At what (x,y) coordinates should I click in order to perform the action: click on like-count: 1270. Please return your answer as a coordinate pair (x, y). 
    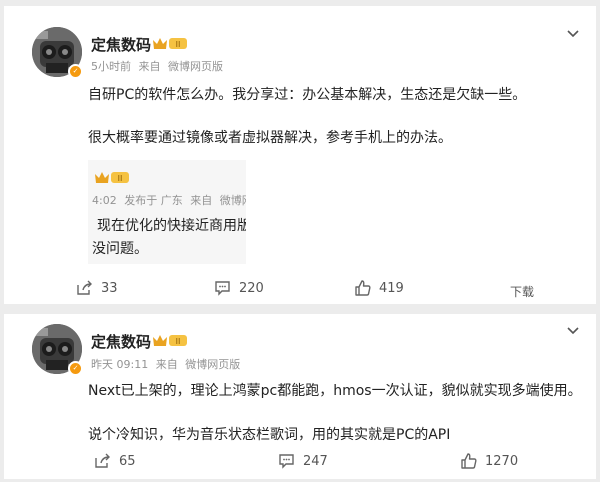
    Looking at the image, I should click on (502, 461).